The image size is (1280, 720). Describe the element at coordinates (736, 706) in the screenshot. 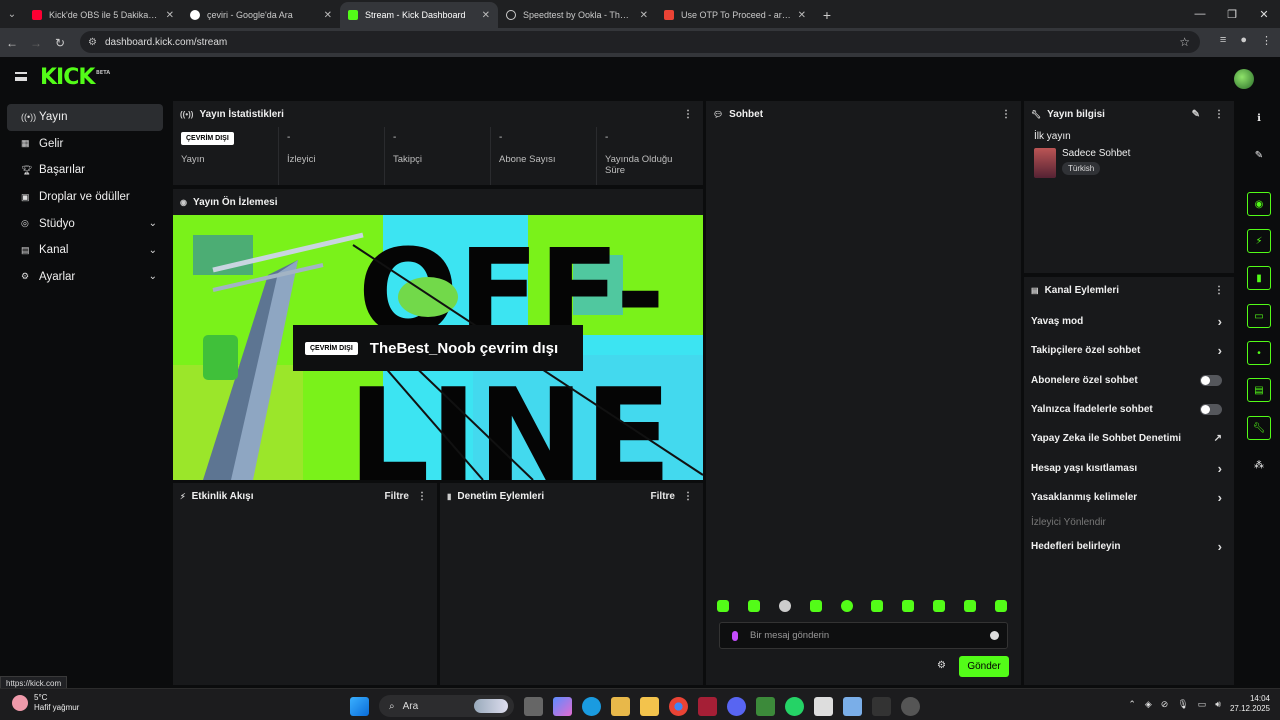

I see `discord-icon` at that location.